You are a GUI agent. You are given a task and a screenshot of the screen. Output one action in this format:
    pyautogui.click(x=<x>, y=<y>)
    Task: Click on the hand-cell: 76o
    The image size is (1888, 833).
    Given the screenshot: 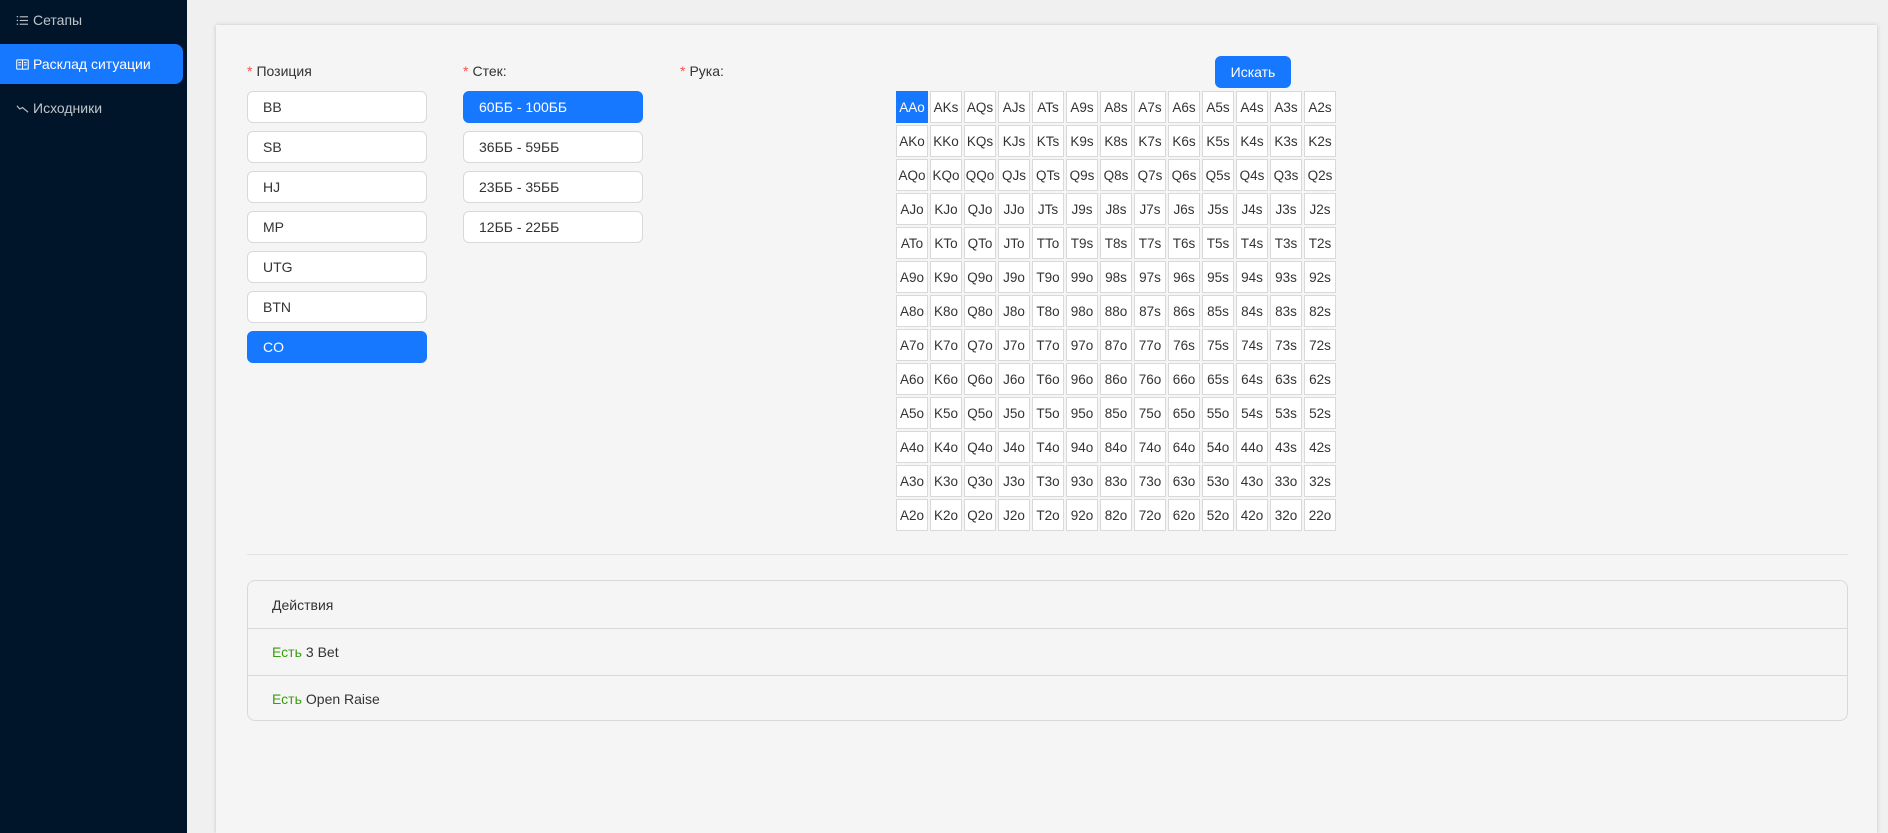 What is the action you would take?
    pyautogui.click(x=1150, y=379)
    